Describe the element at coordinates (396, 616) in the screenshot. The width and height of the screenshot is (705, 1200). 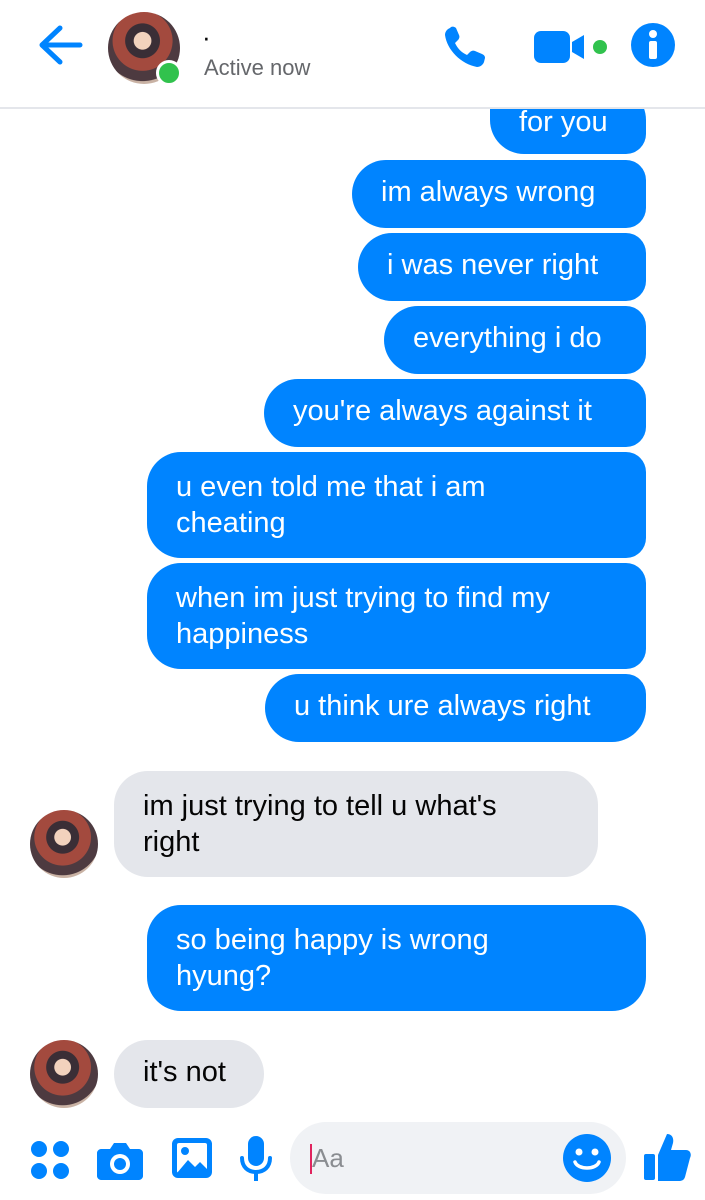
I see `message-bubble-outgoing: when im just trying to find my happiness` at that location.